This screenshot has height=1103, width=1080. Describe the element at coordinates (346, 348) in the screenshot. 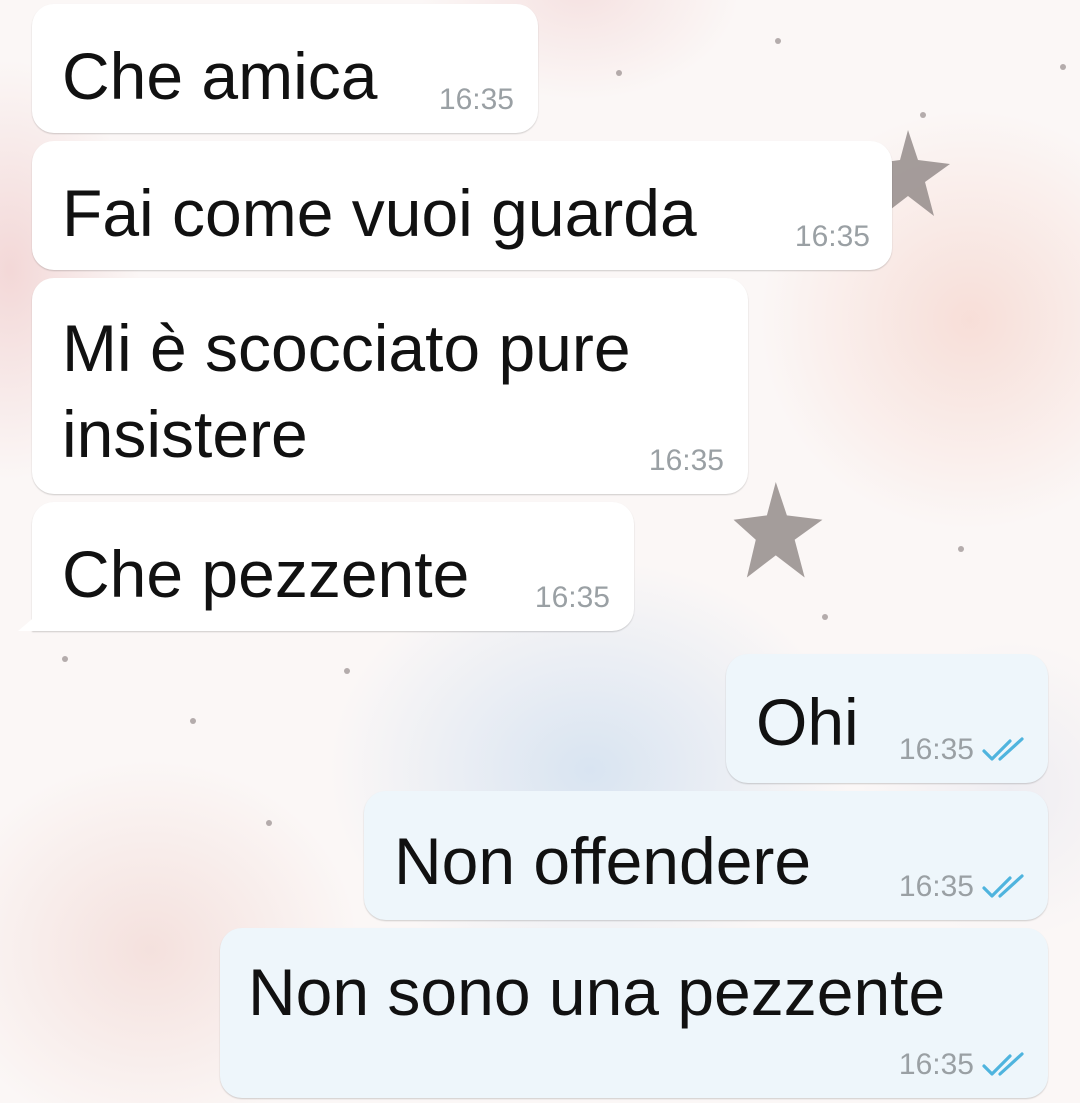

I see `message-text-line: Mi è scocciato pure` at that location.